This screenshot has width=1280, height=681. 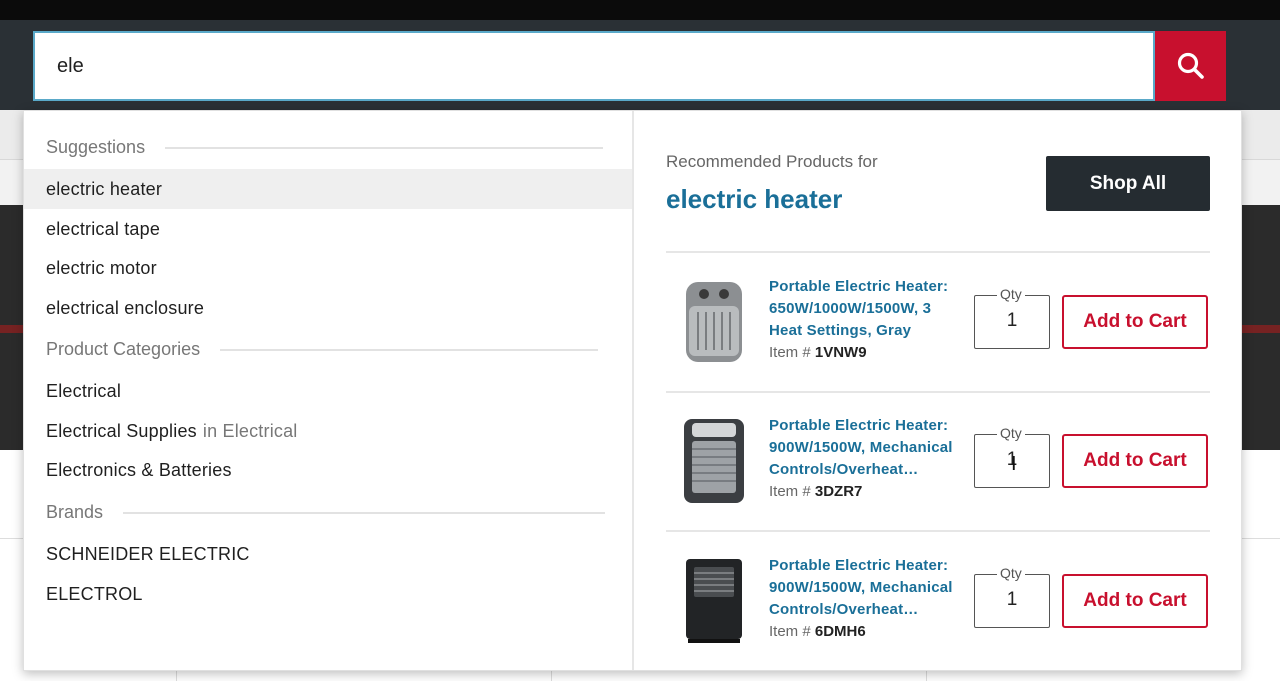 I want to click on search-input, so click(x=594, y=66).